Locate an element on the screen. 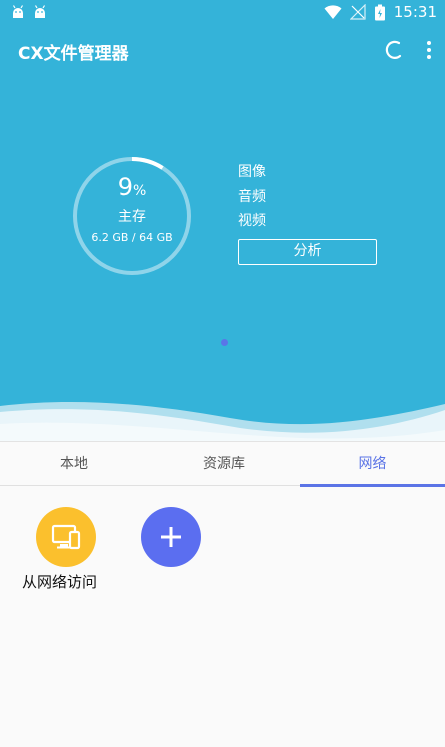 This screenshot has height=747, width=445. devices-icon is located at coordinates (66, 537).